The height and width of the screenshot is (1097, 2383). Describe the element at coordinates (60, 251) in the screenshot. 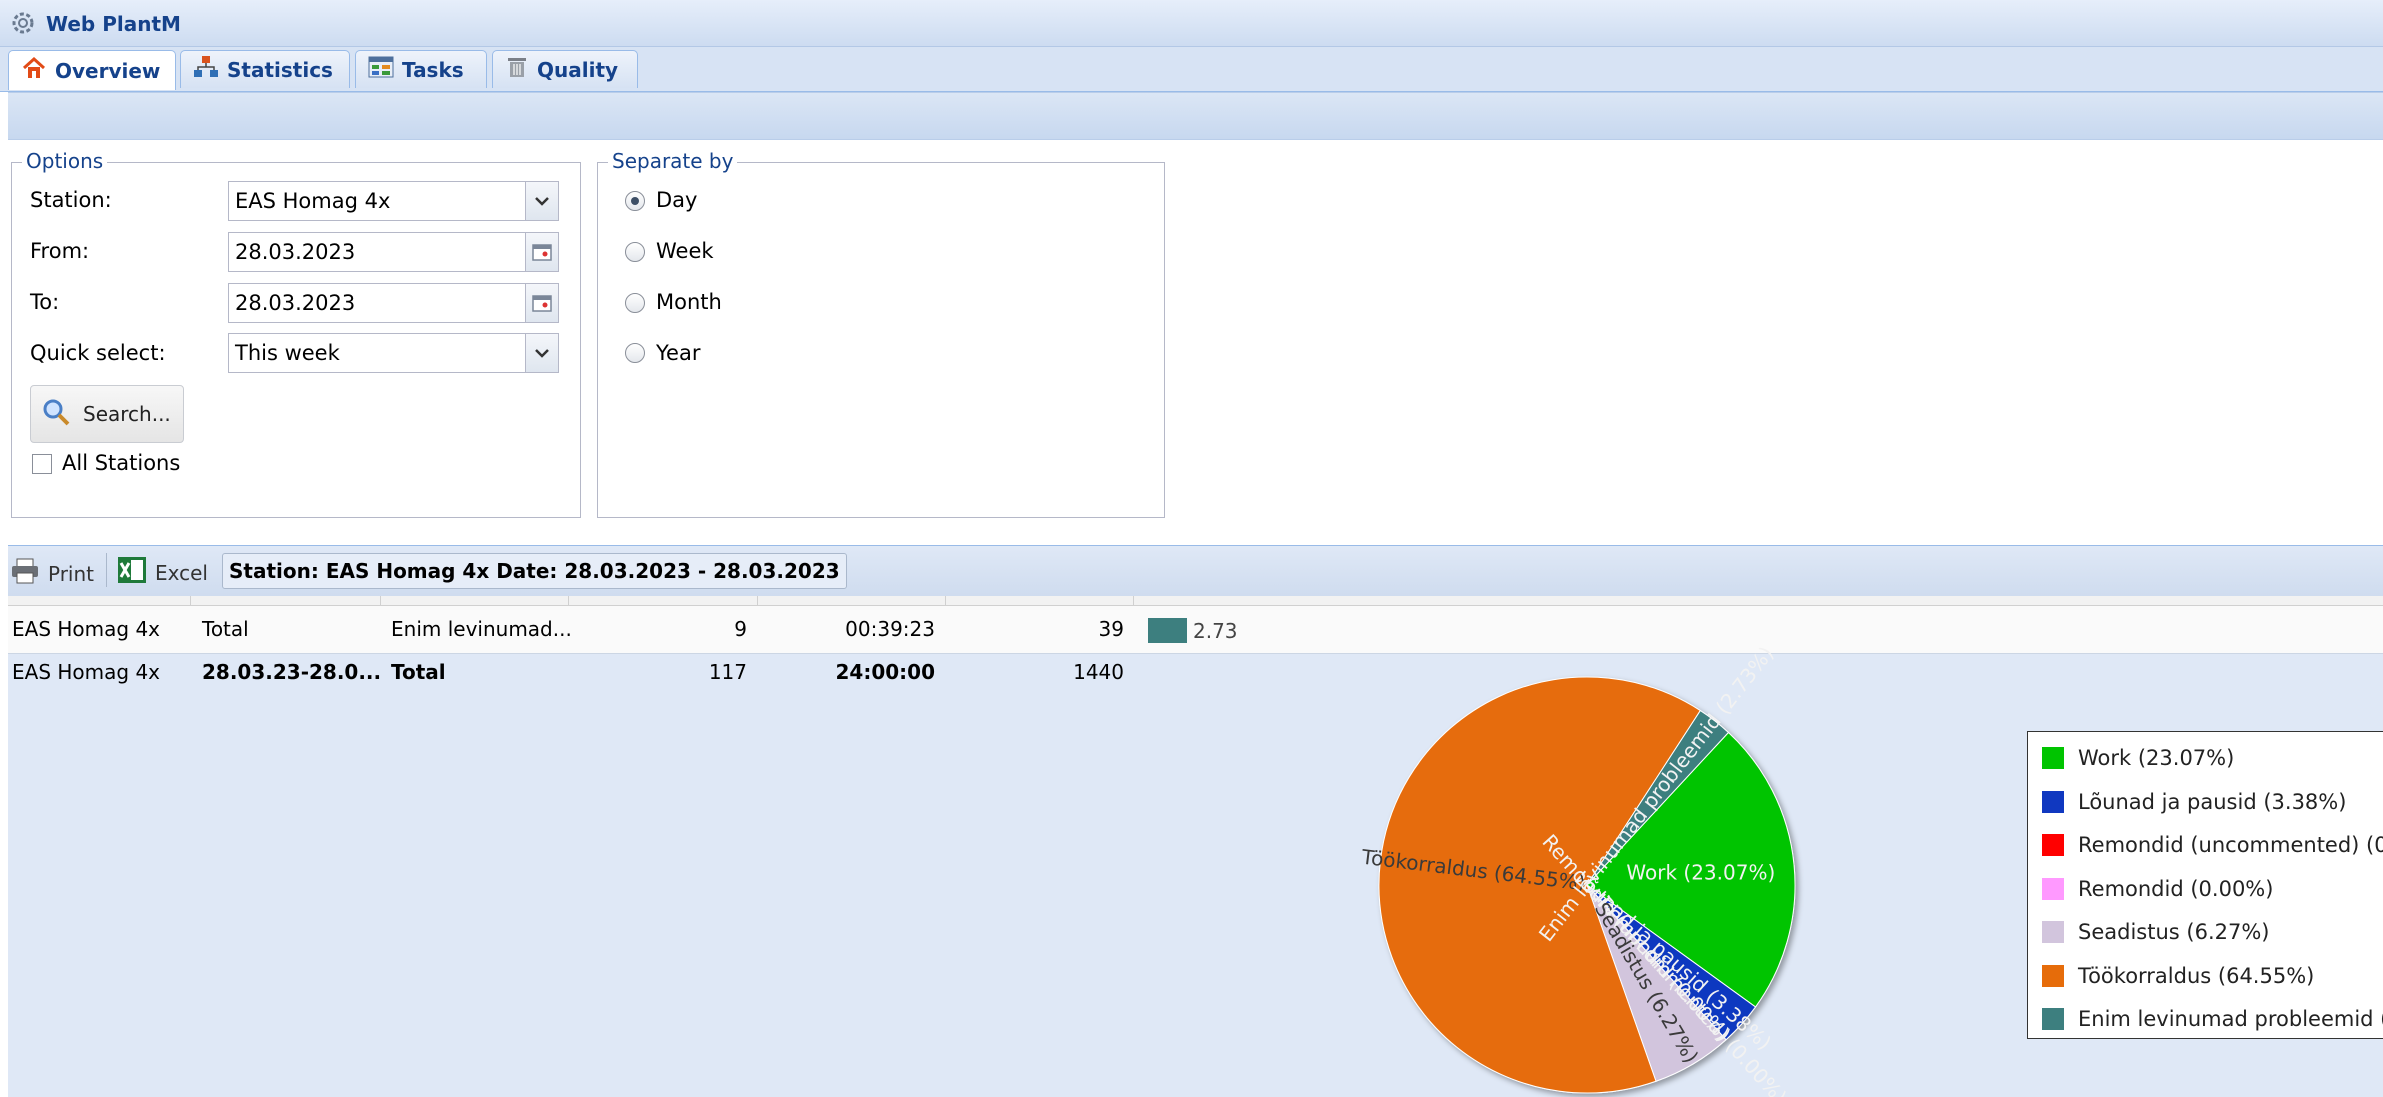

I see `from-label: From:` at that location.